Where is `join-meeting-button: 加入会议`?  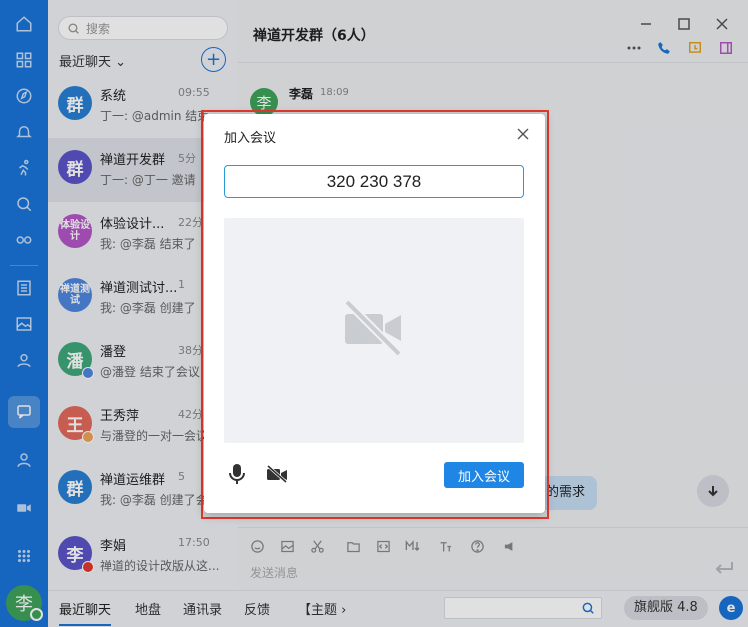
join-meeting-button: 加入会议 is located at coordinates (484, 475).